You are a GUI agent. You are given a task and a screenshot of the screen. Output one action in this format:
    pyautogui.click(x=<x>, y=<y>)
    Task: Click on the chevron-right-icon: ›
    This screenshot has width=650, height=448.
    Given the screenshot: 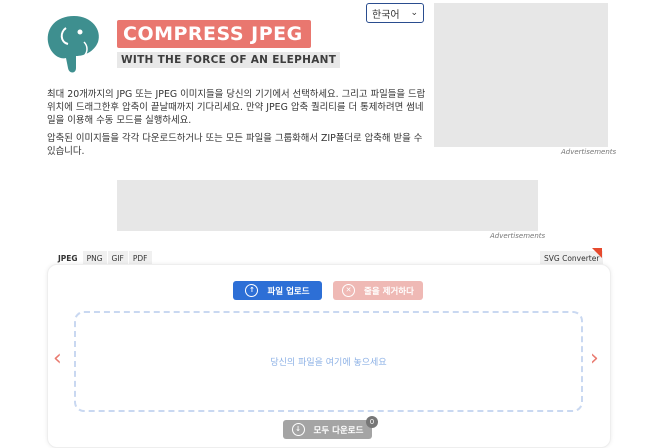 What is the action you would take?
    pyautogui.click(x=594, y=358)
    